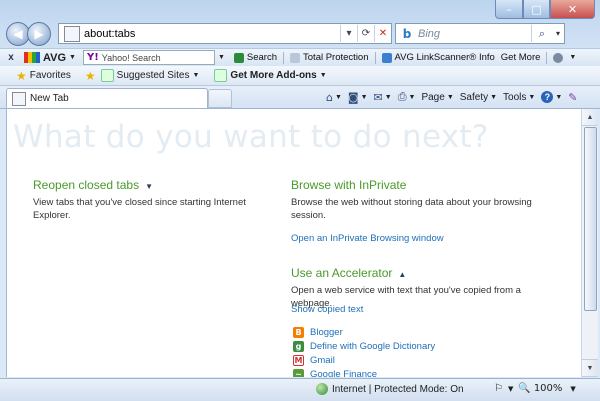  I want to click on yahoo-icon: Y!, so click(92, 57).